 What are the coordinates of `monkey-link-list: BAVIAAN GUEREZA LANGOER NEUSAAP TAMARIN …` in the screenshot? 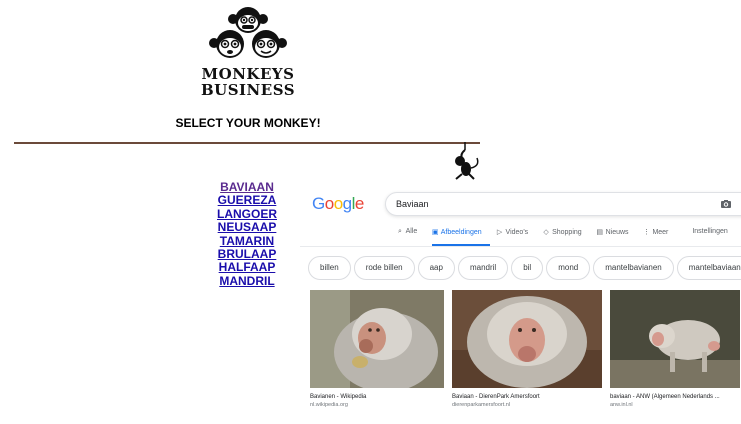 It's located at (247, 234).